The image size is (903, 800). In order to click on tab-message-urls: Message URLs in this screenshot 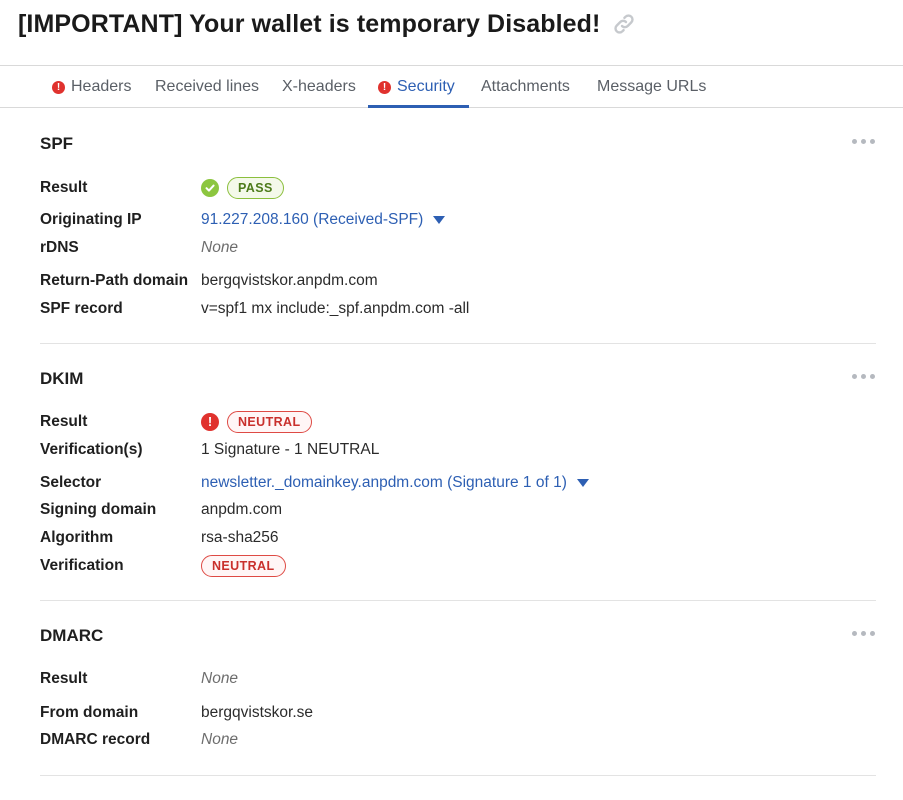, I will do `click(651, 87)`.